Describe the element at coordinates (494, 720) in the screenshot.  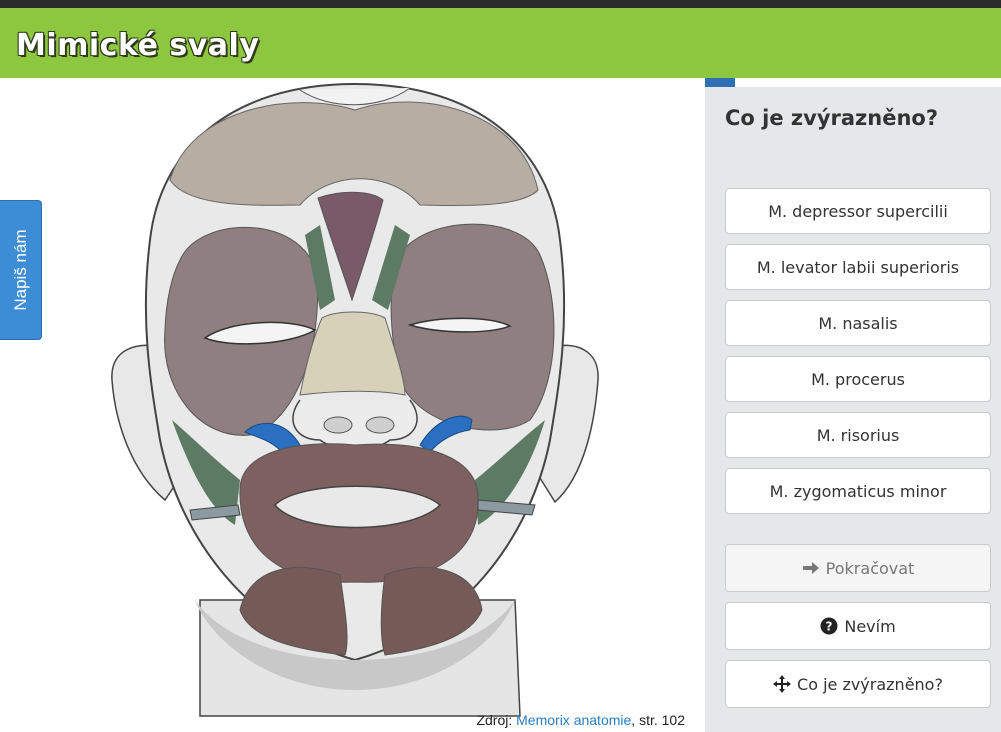
I see `source-prefix: Zdroj:` at that location.